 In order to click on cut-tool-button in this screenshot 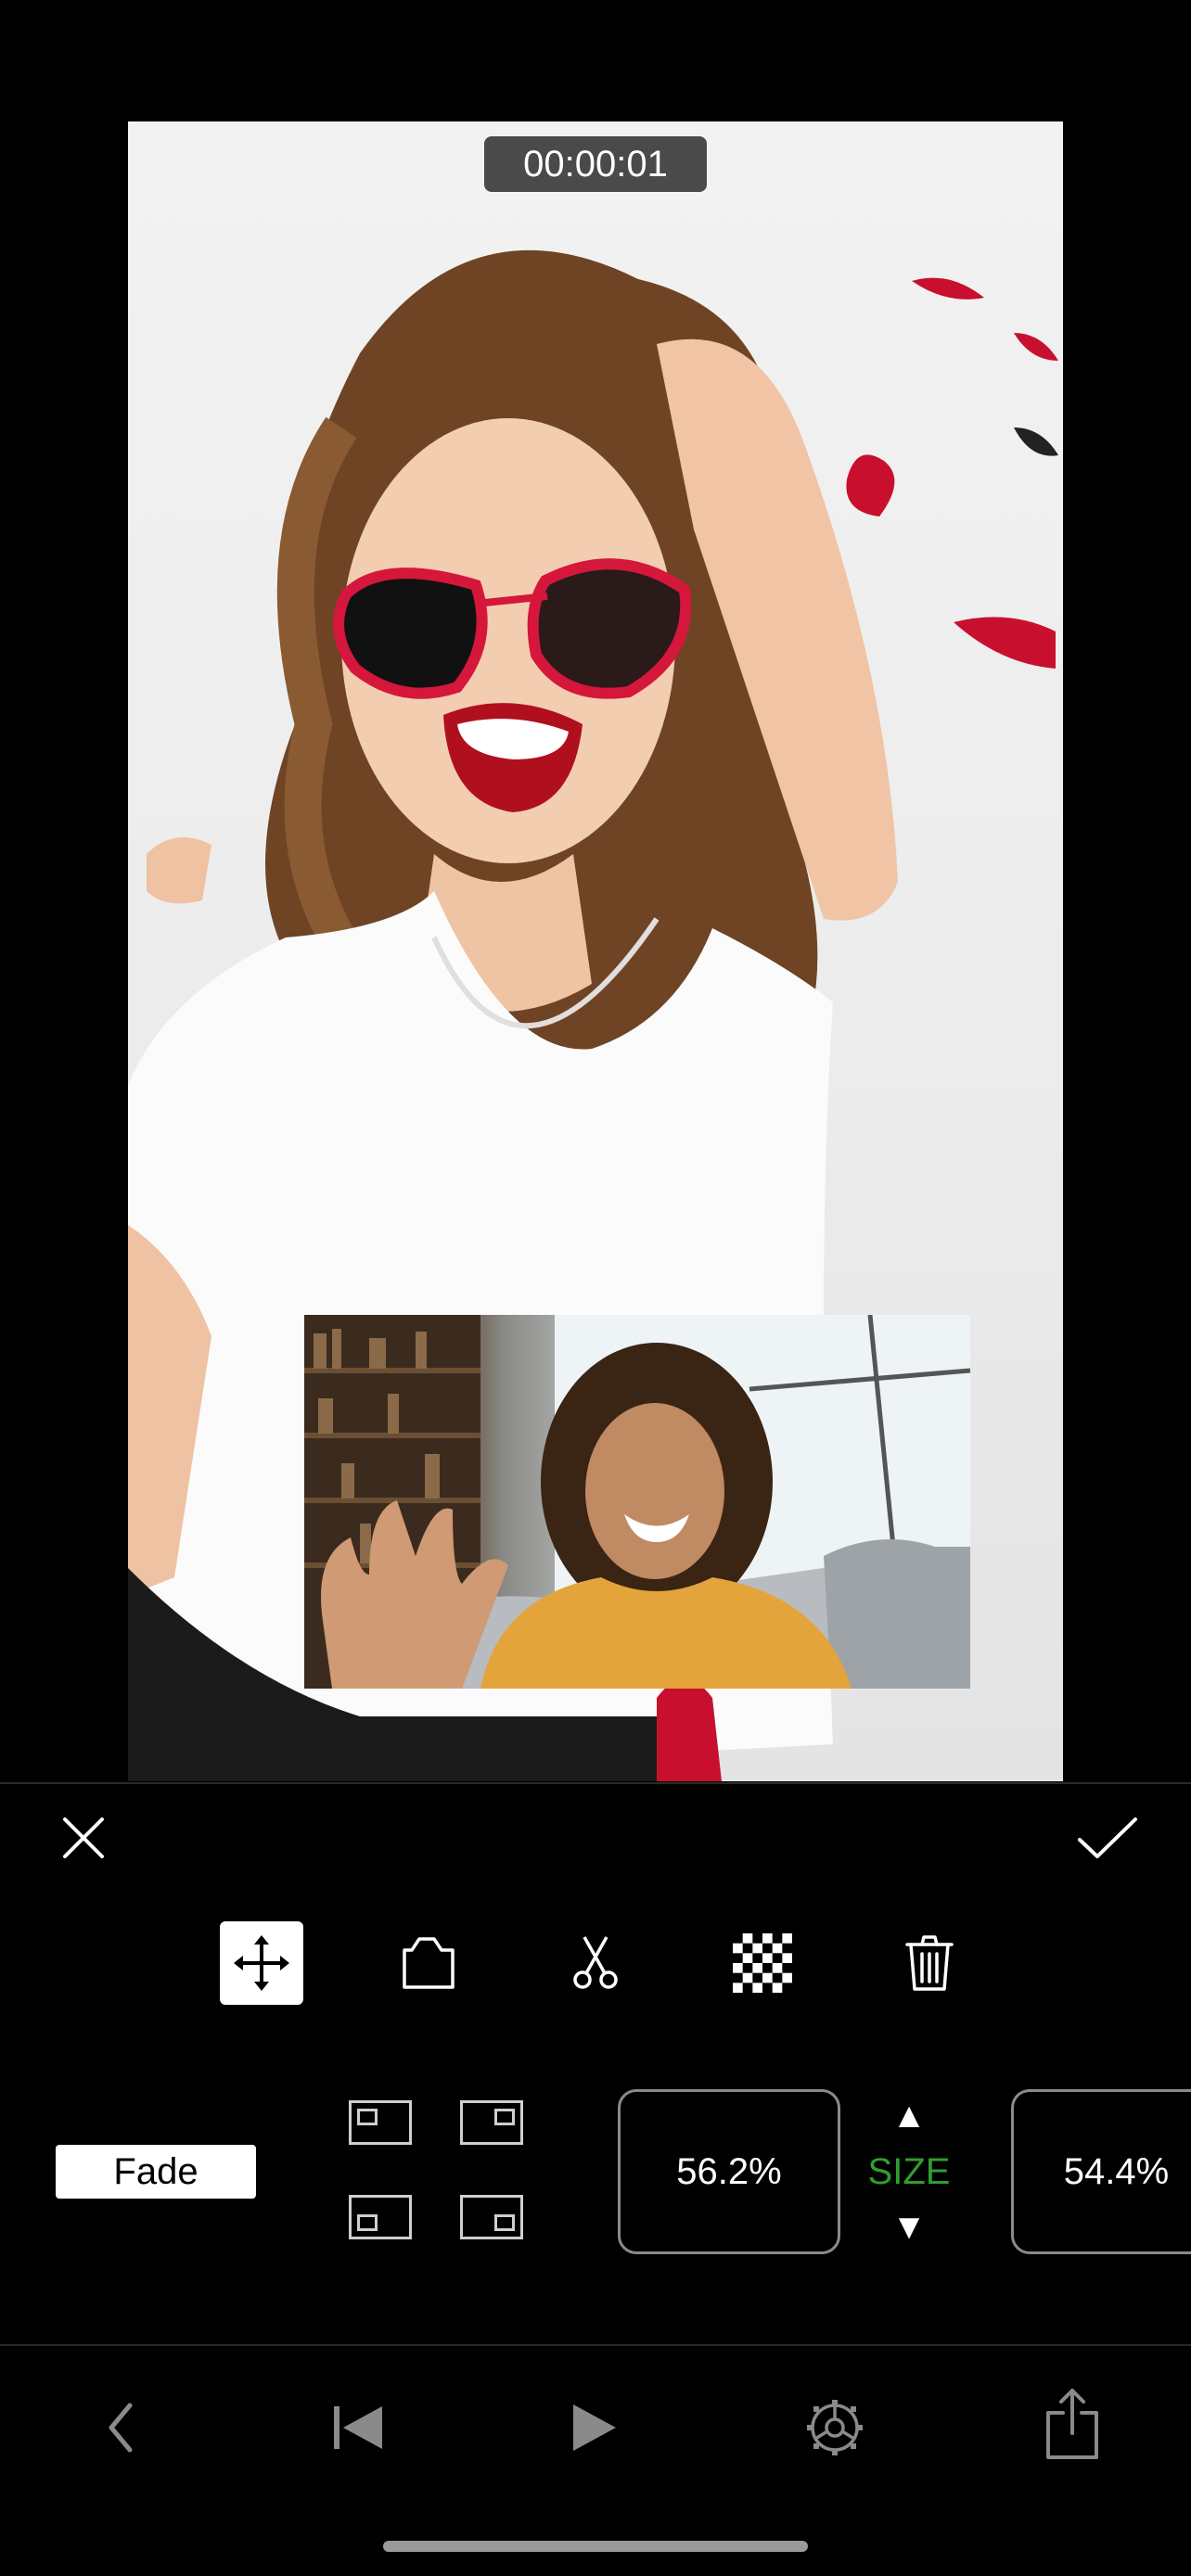, I will do `click(595, 1963)`.